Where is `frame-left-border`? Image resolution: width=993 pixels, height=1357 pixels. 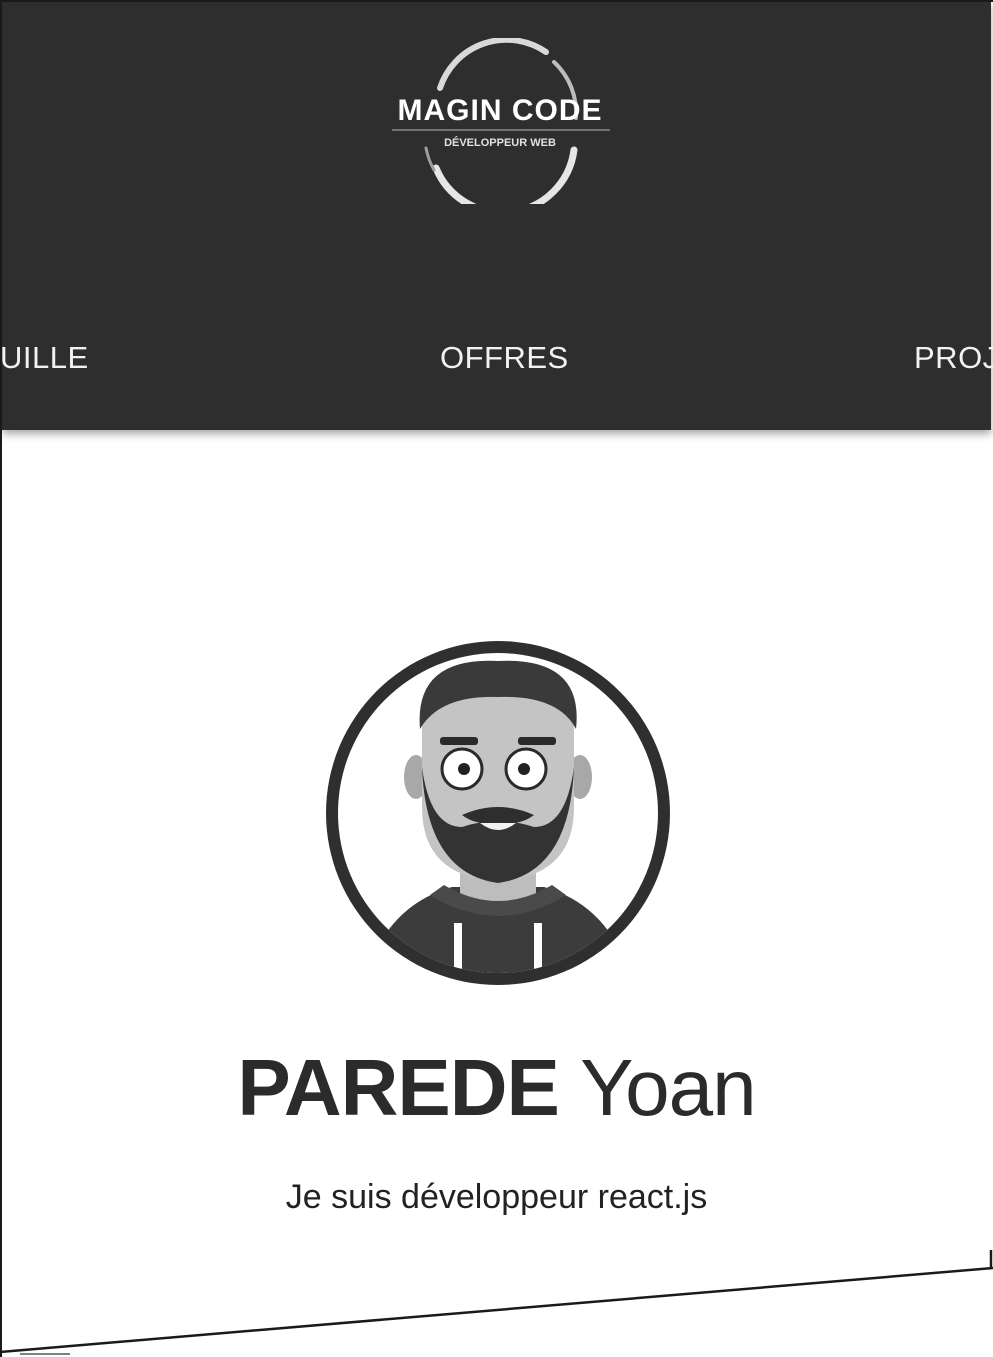
frame-left-border is located at coordinates (1, 678).